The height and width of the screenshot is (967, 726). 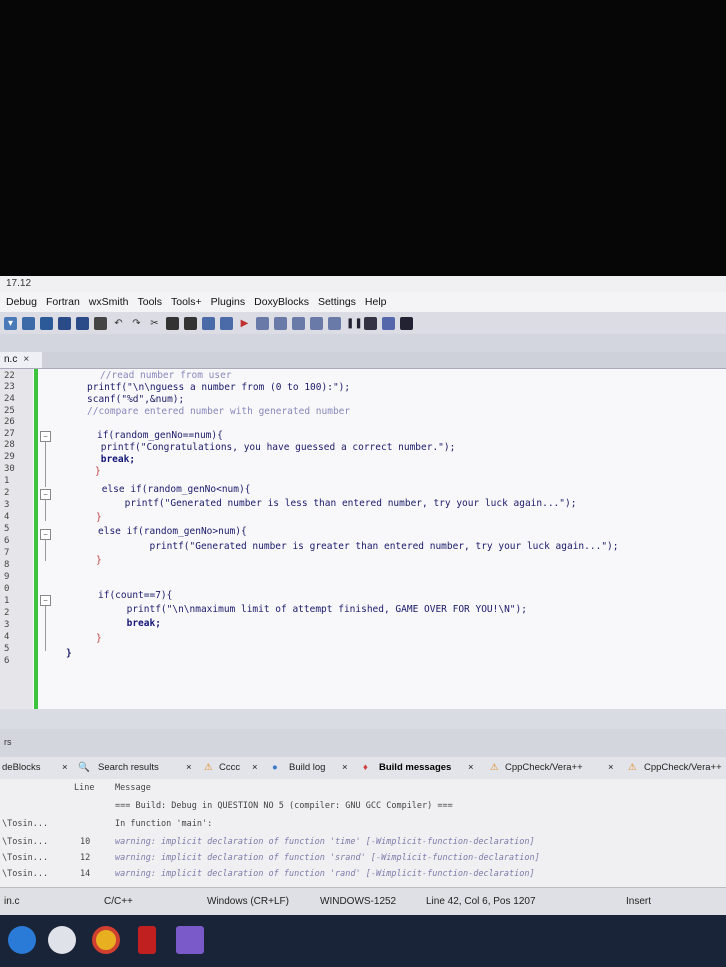 What do you see at coordinates (84, 767) in the screenshot?
I see `search-icon: 🔍` at bounding box center [84, 767].